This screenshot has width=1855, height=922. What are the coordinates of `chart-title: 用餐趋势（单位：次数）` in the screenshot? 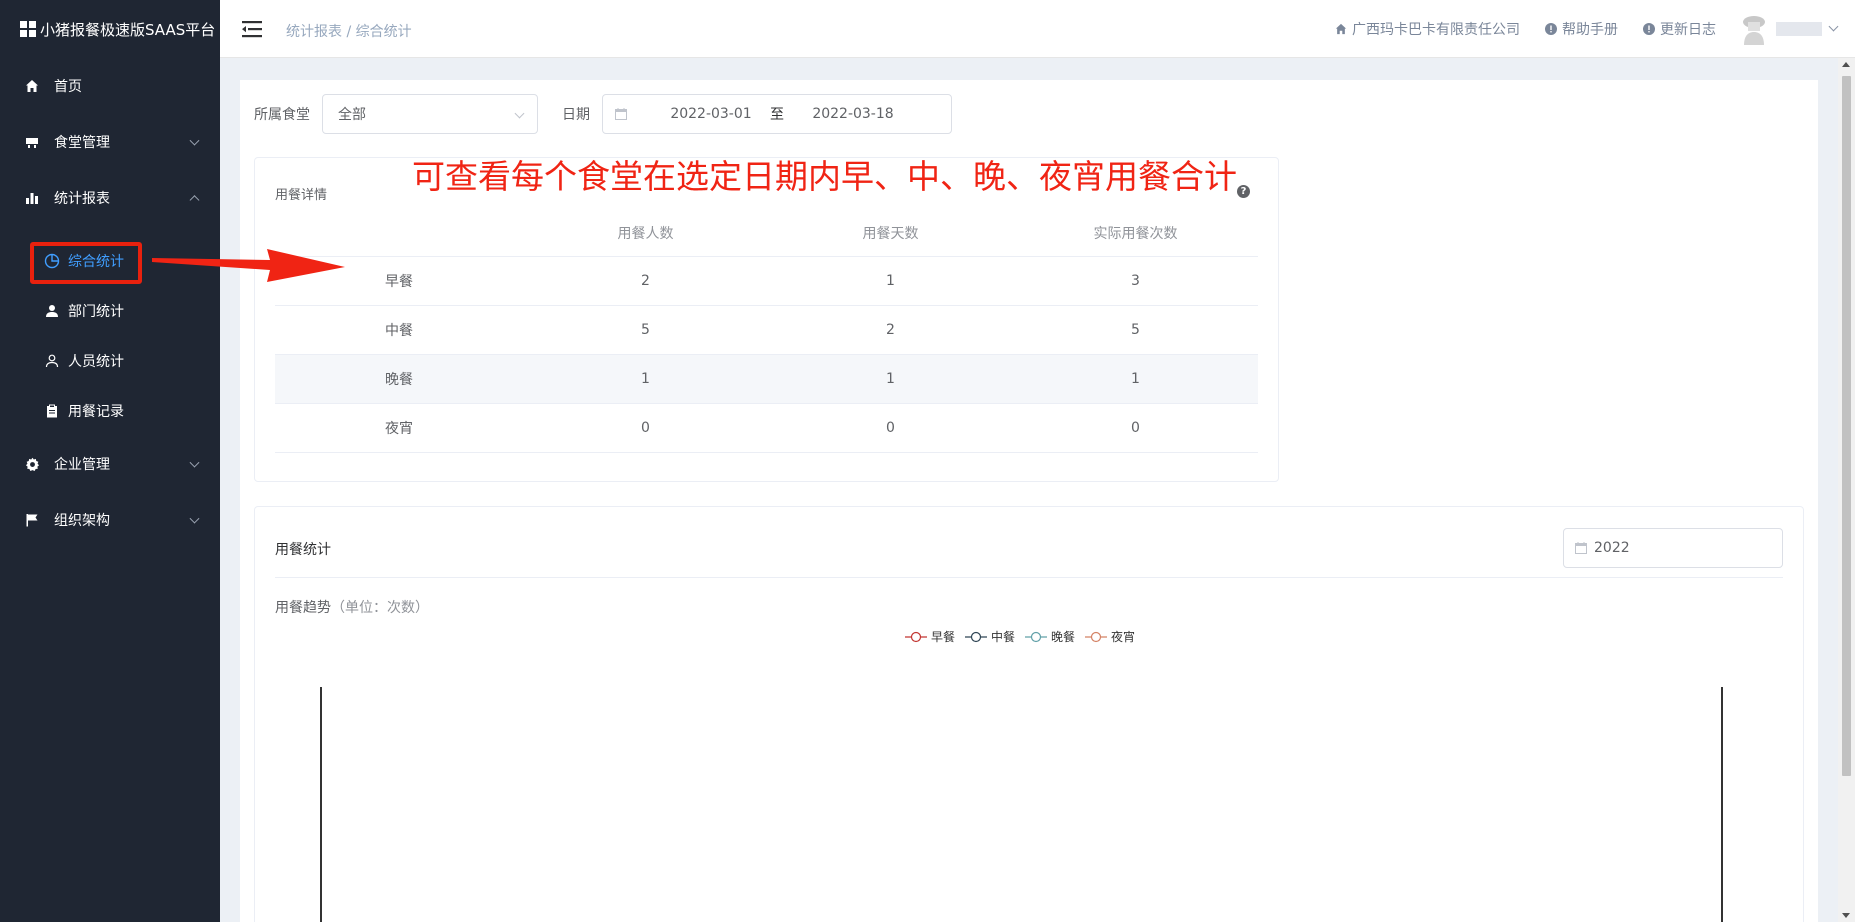 It's located at (352, 607).